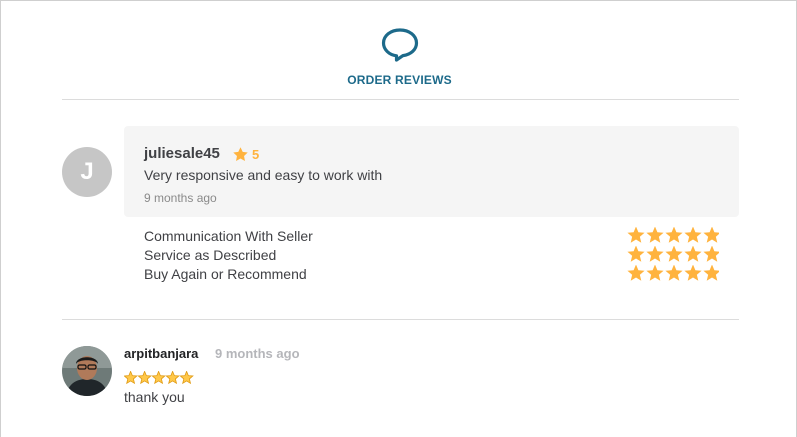 The image size is (797, 437). I want to click on breakdown-row: Buy Again or Recommend, so click(431, 274).